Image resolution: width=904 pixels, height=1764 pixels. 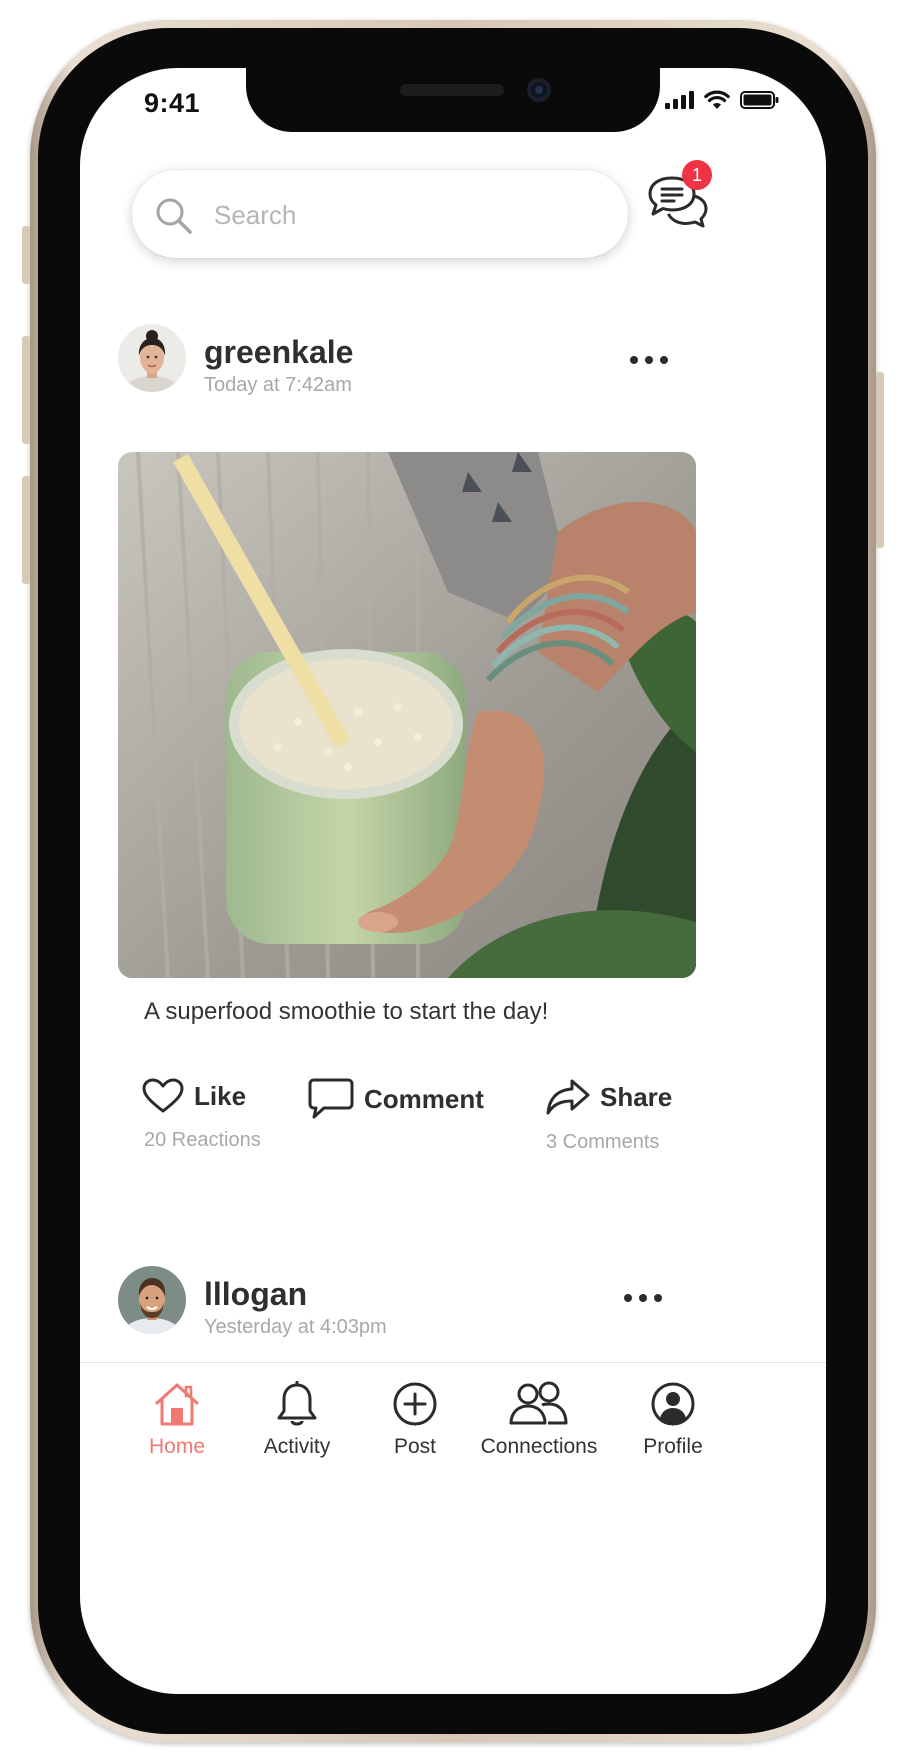 I want to click on battery-icon, so click(x=759, y=100).